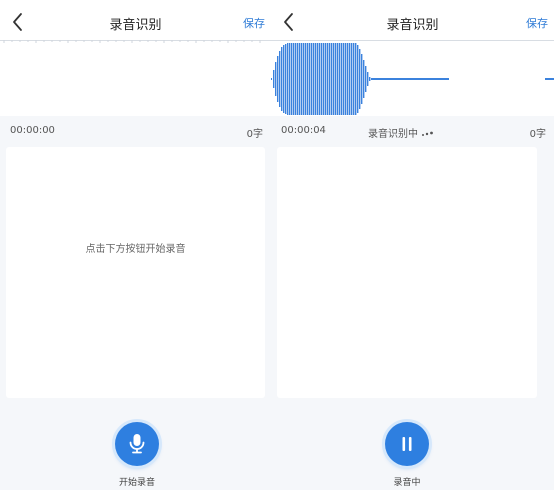 Image resolution: width=554 pixels, height=490 pixels. I want to click on loading-dots-icon, so click(428, 133).